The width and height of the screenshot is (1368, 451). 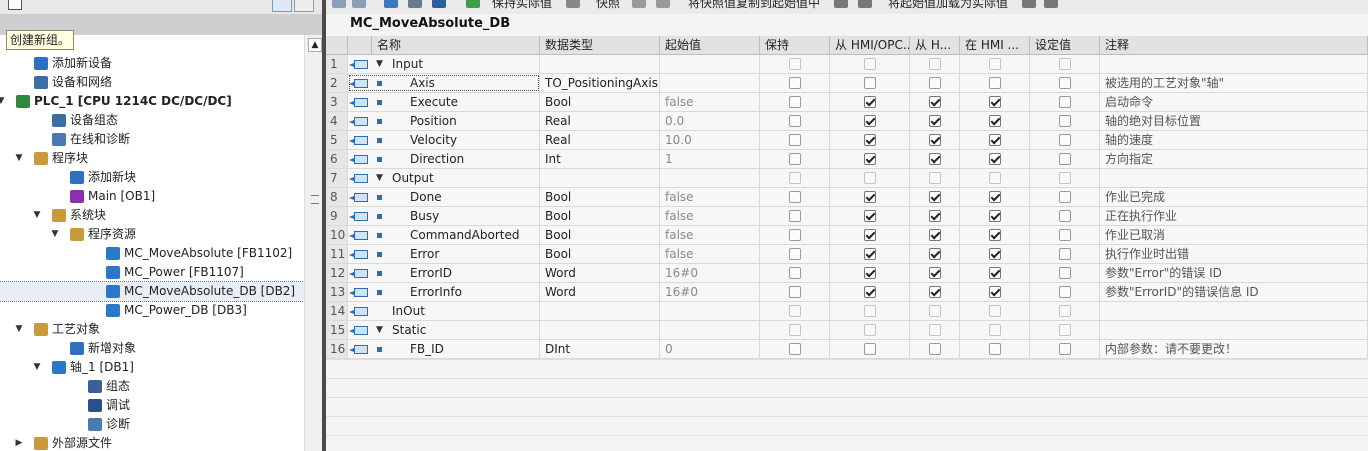 I want to click on tree-item: 设备组态, so click(x=152, y=120).